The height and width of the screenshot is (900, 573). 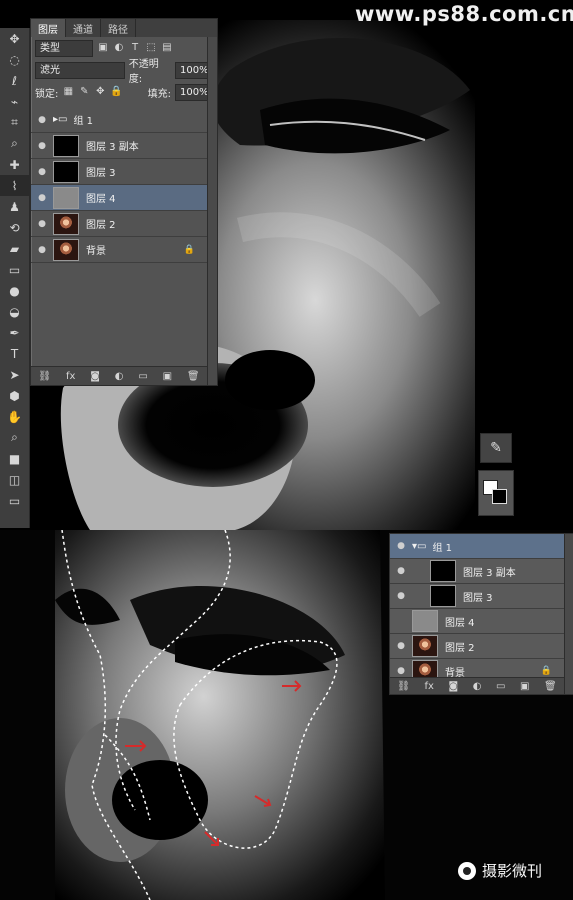 I want to click on tab-paths: 路径, so click(x=118, y=28).